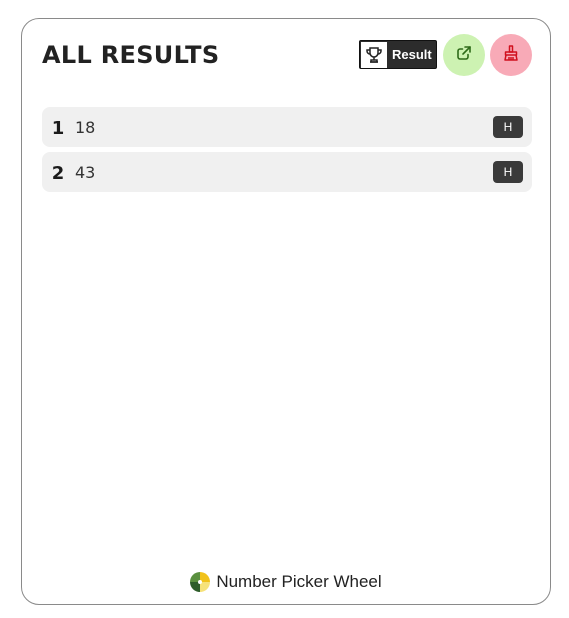  What do you see at coordinates (287, 172) in the screenshot?
I see `result-row: 2 43 H` at bounding box center [287, 172].